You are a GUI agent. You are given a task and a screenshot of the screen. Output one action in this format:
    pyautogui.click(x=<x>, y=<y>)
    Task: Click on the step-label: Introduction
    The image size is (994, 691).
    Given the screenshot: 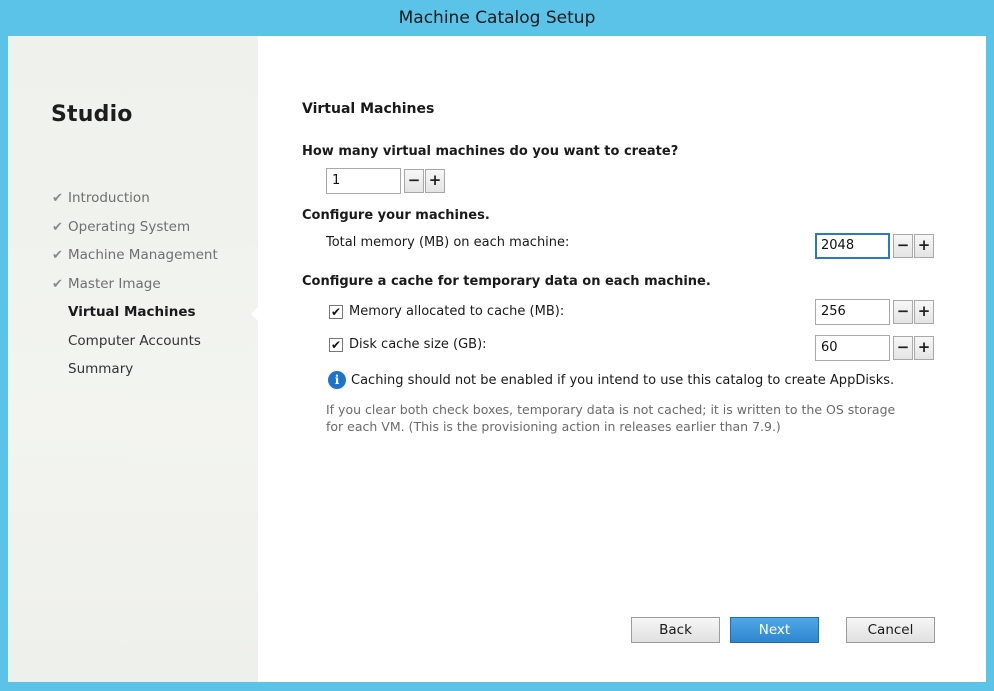 What is the action you would take?
    pyautogui.click(x=109, y=198)
    